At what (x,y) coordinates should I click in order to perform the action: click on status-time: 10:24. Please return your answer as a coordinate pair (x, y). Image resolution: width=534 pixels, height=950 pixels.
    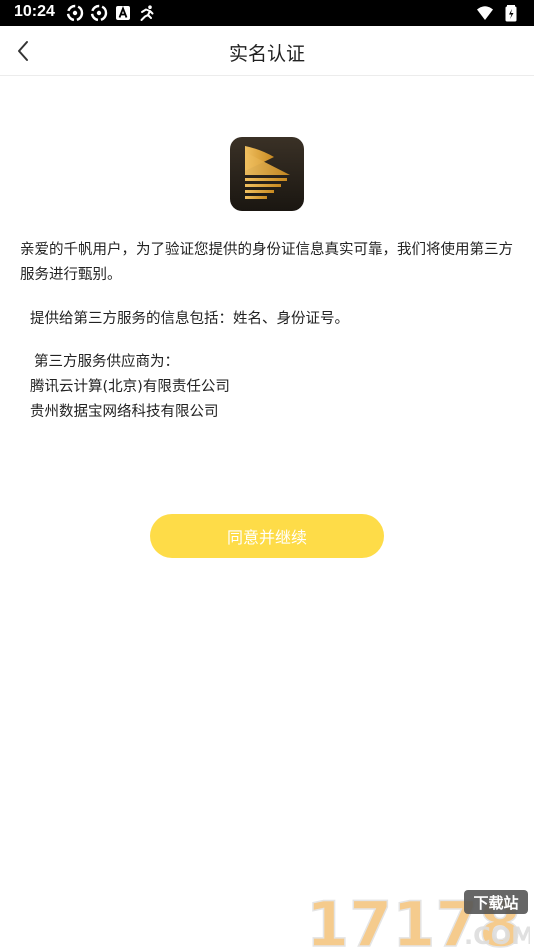
    Looking at the image, I should click on (34, 11).